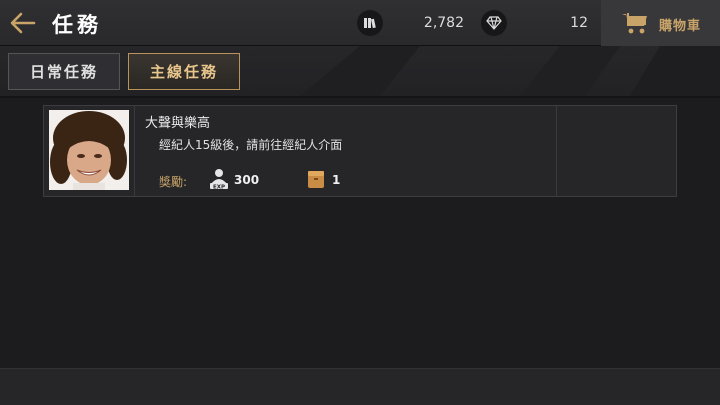 The width and height of the screenshot is (720, 405). I want to click on divider, so click(360, 97).